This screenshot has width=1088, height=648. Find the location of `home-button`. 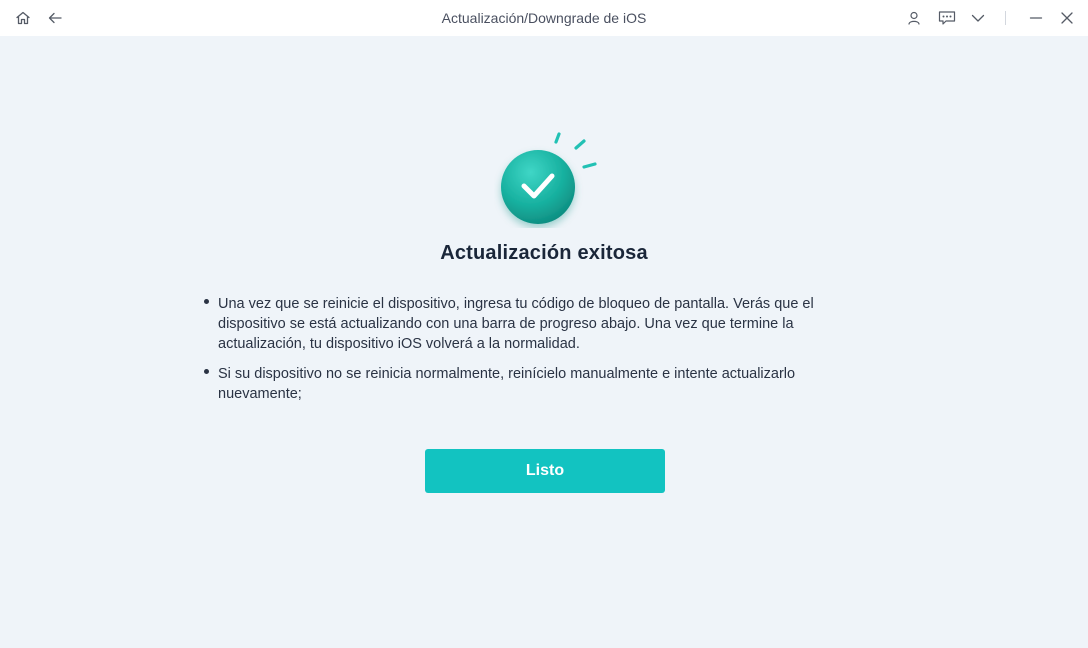

home-button is located at coordinates (23, 18).